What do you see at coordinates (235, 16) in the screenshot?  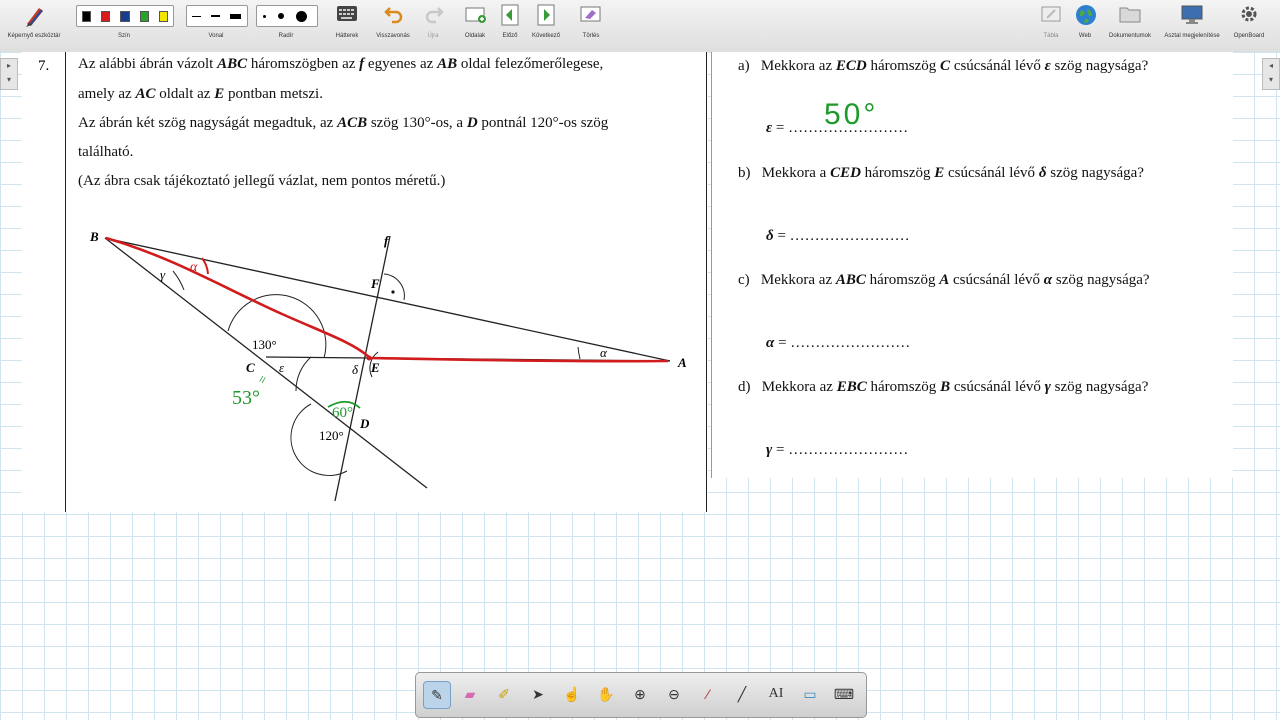 I see `line-thick-button` at bounding box center [235, 16].